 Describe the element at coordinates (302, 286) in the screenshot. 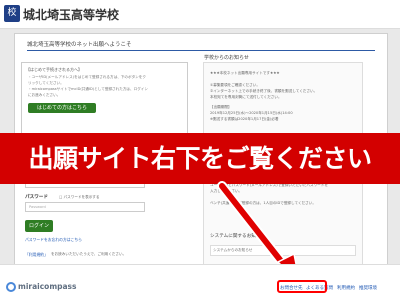

I see `faq-highlight-box` at that location.